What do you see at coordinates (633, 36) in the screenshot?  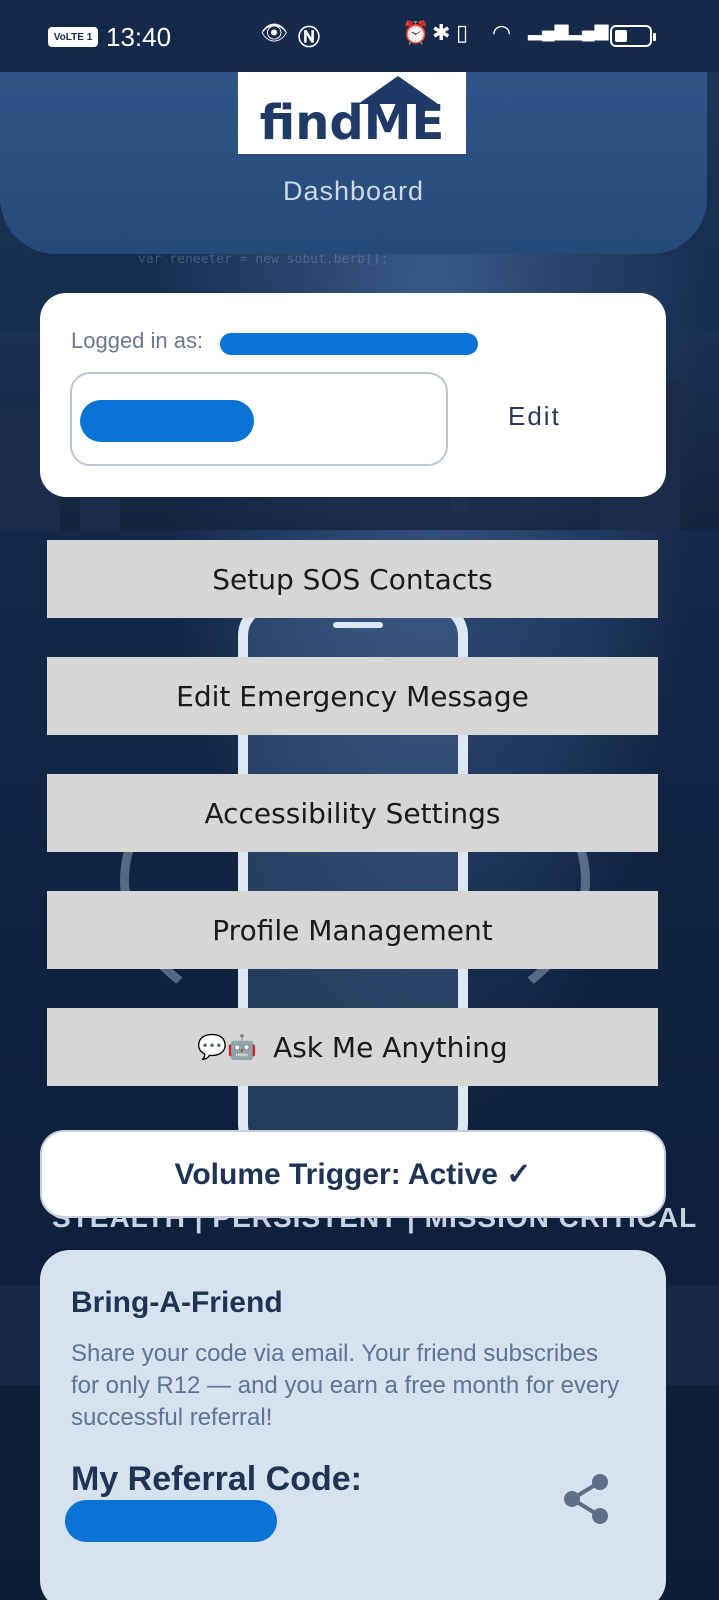 I see `battery-icon` at bounding box center [633, 36].